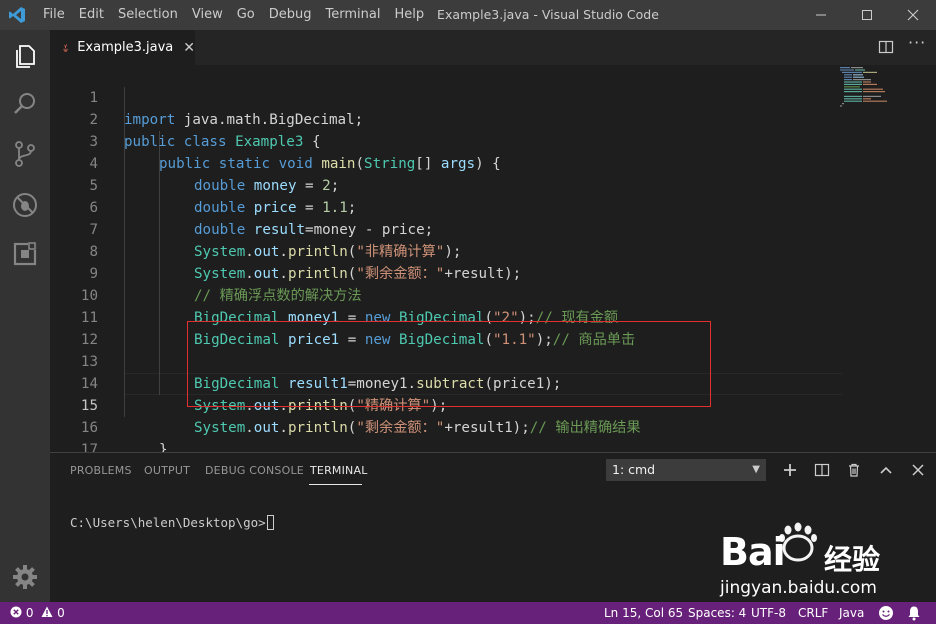 The height and width of the screenshot is (624, 936). Describe the element at coordinates (168, 522) in the screenshot. I see `terminal-prompt: C:\Users\helen\Desktop\go>` at that location.